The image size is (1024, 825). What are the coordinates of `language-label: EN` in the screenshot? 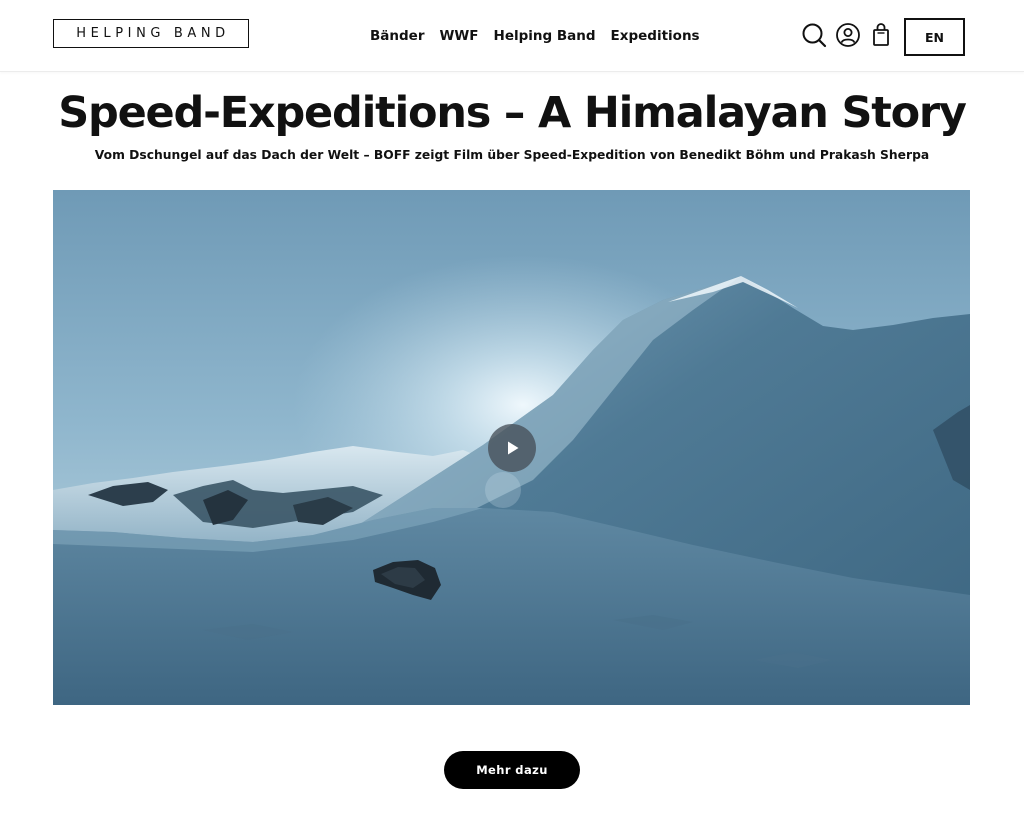 It's located at (934, 37).